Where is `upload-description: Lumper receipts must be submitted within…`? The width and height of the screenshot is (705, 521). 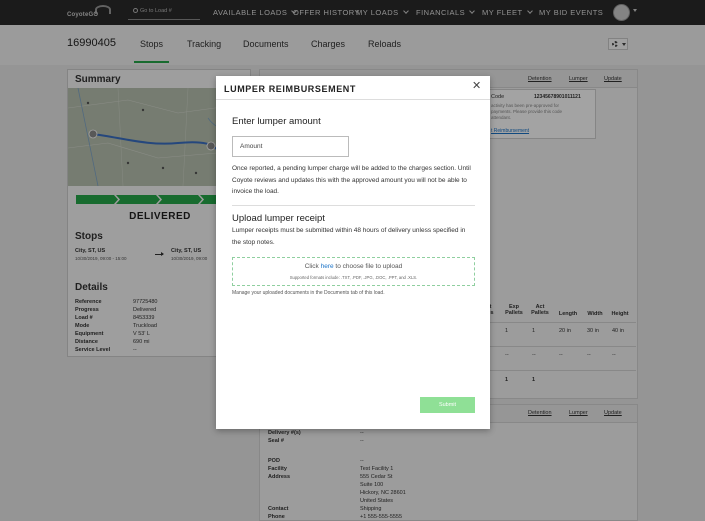
upload-description: Lumper receipts must be submitted within… is located at coordinates (349, 236).